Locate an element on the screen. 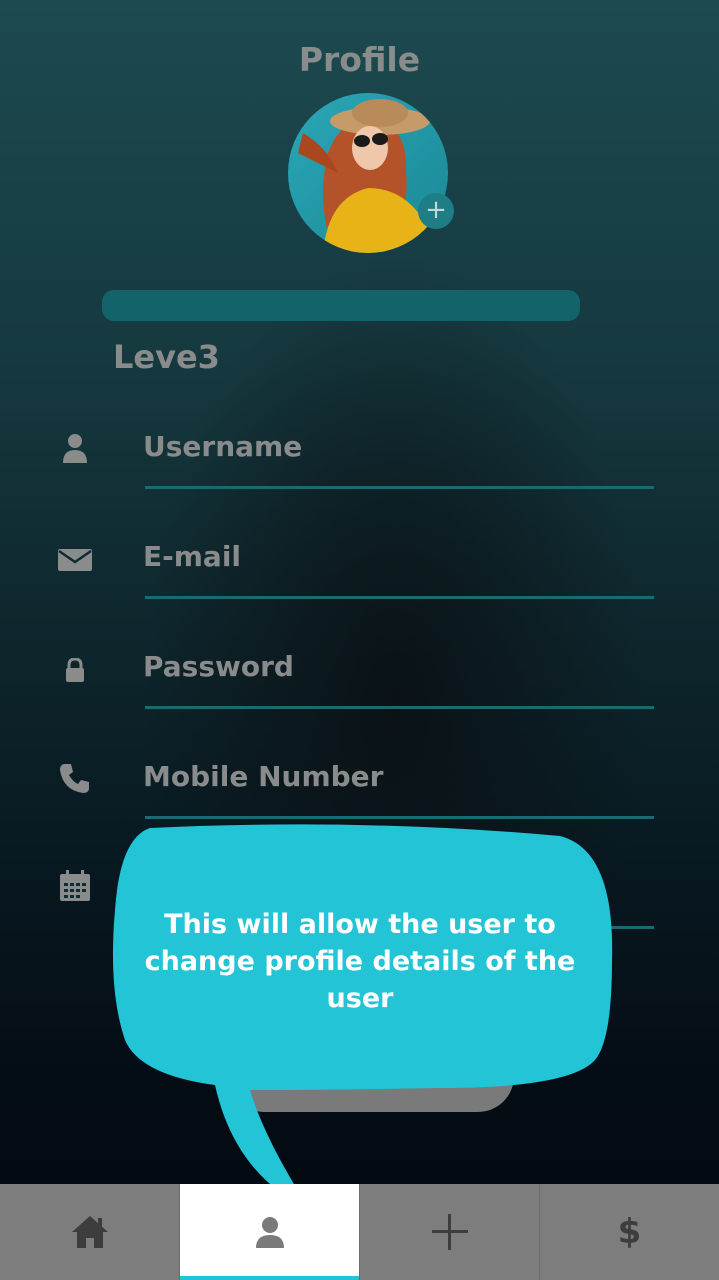  avatar-image is located at coordinates (368, 173).